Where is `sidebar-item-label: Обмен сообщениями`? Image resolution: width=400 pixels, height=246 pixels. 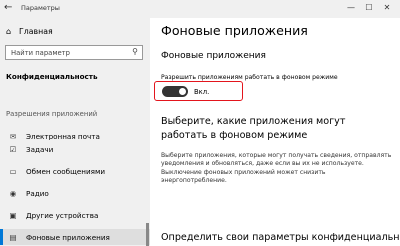
sidebar-item-label: Обмен сообщениями is located at coordinates (66, 171).